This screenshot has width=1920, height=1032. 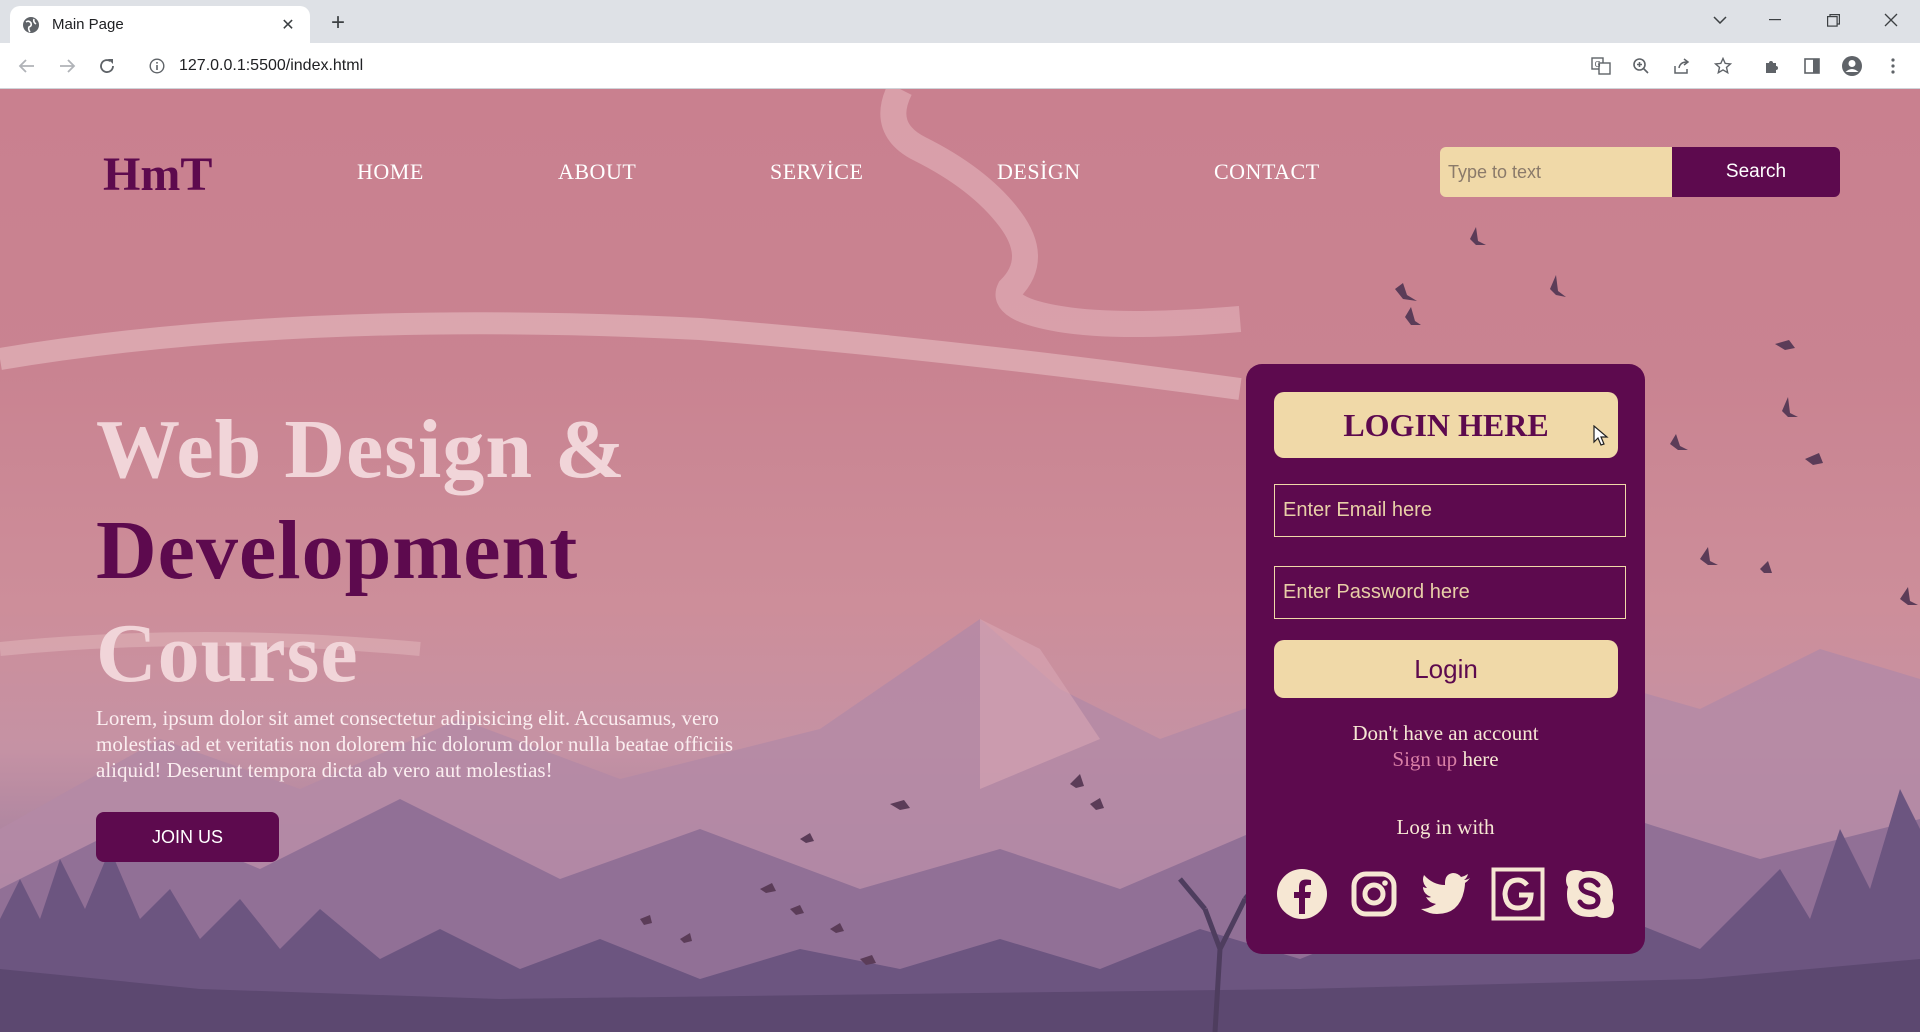 I want to click on google-icon, so click(x=1518, y=894).